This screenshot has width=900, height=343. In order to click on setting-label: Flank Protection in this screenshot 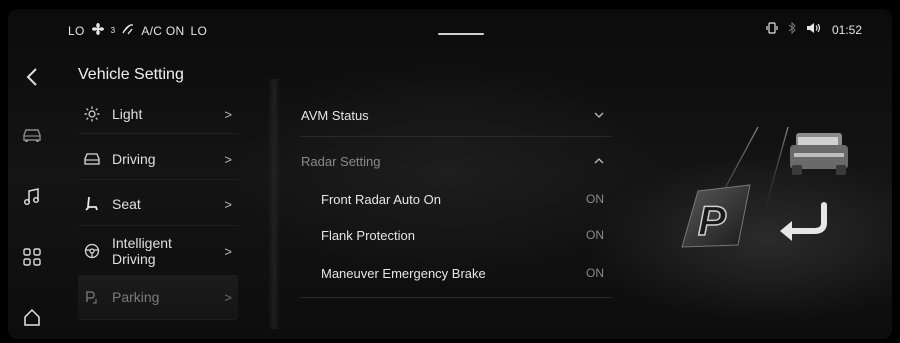, I will do `click(368, 235)`.